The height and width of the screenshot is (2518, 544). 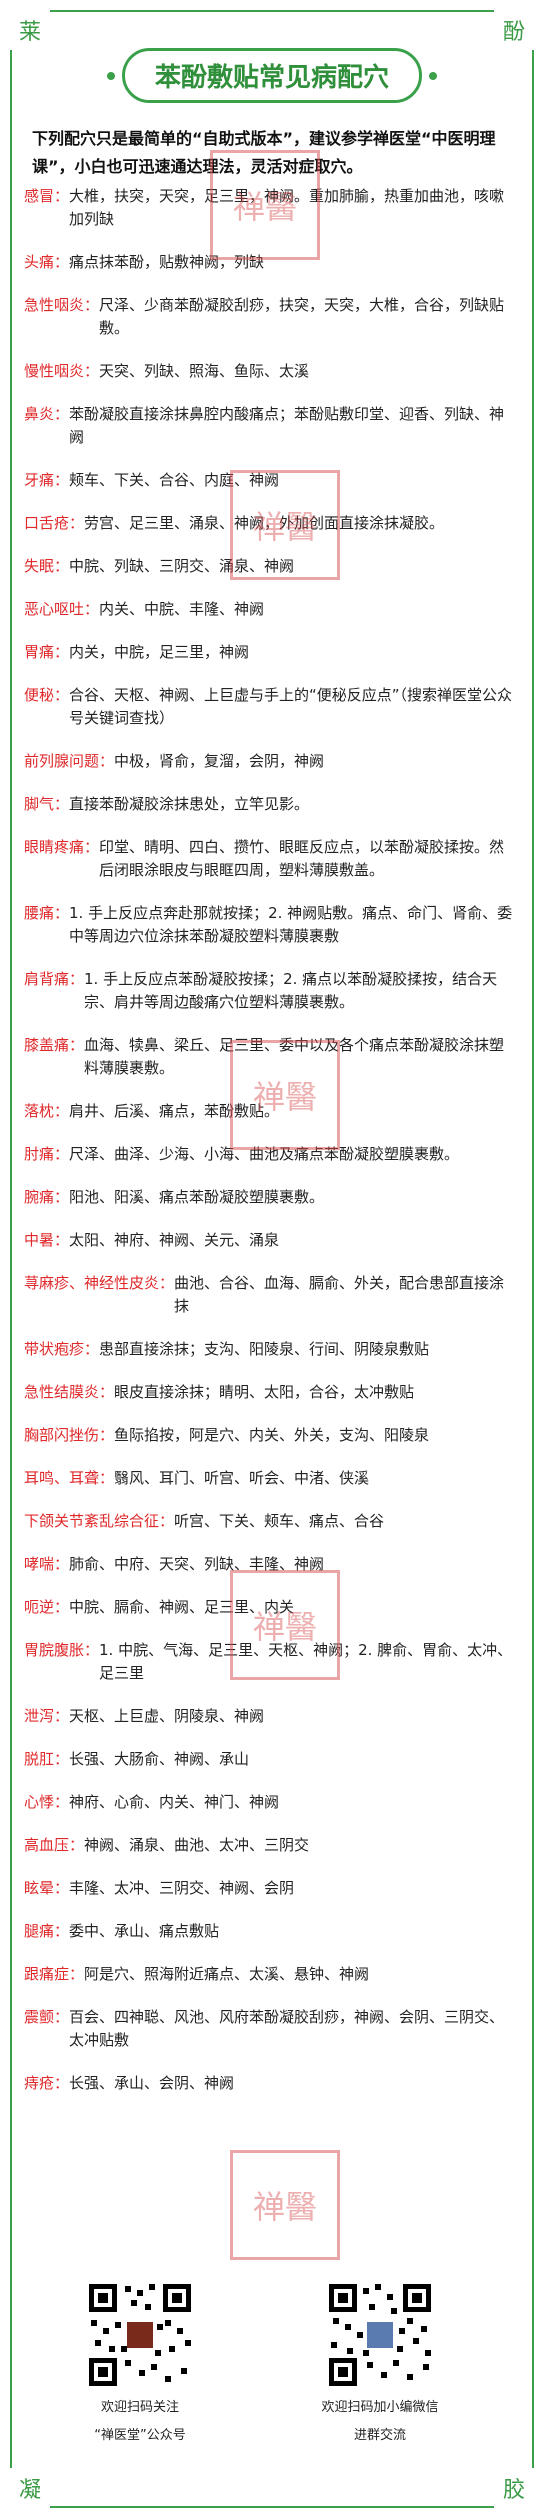 What do you see at coordinates (287, 2028) in the screenshot?
I see `acupoint-prescription: 百会、四神聪、风池、风府苯酚凝胶刮痧，神阙、会阴、三阴交、太冲贴敷` at bounding box center [287, 2028].